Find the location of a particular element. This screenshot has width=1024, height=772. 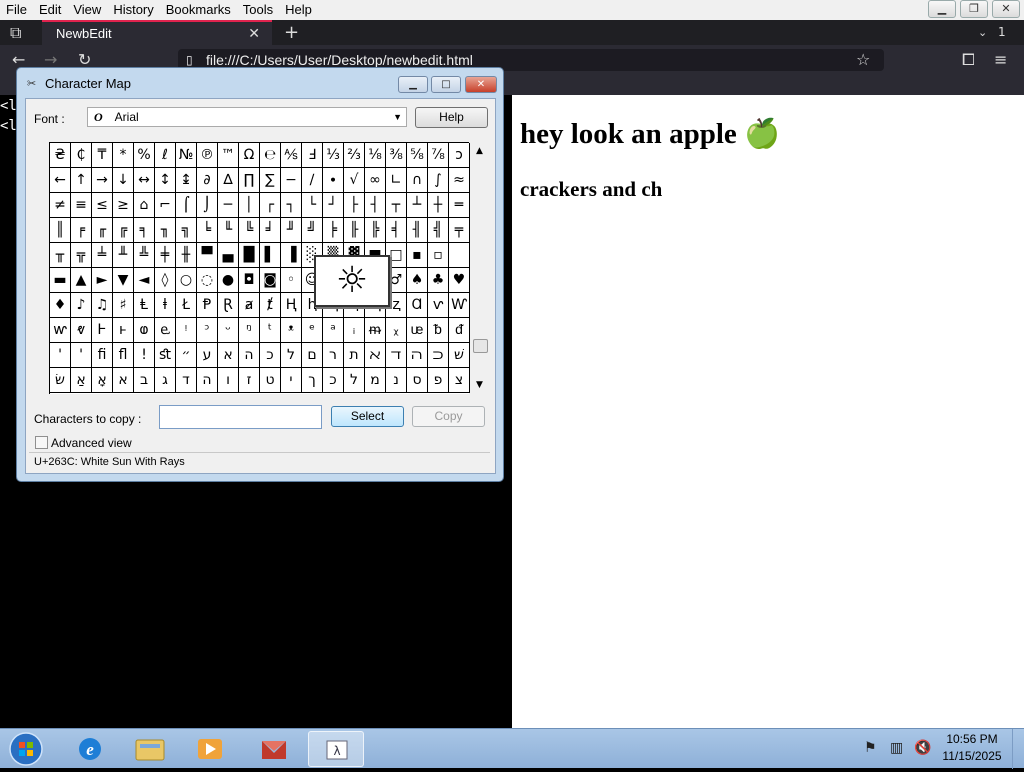

char-cell: ⅓ is located at coordinates (333, 155).